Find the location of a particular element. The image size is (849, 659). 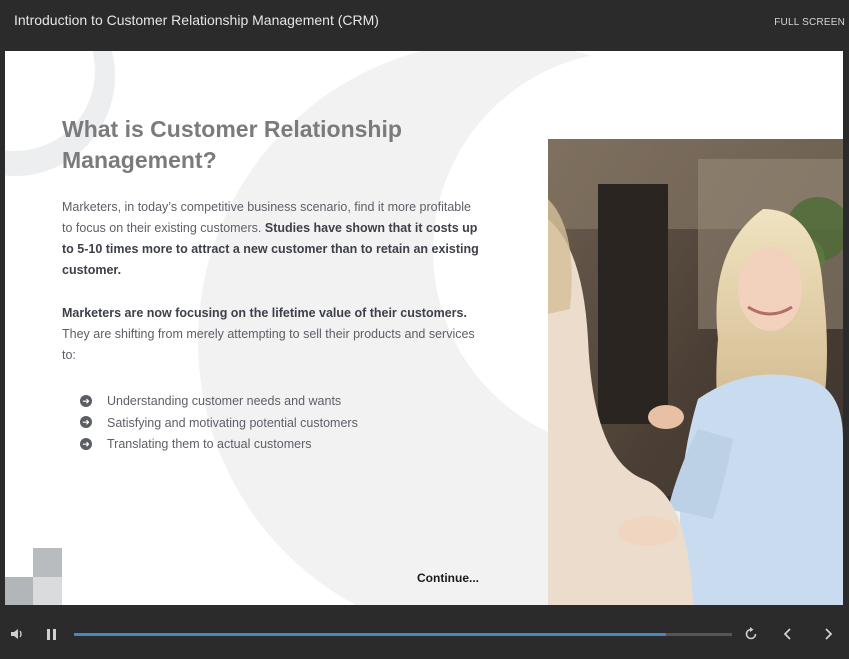

fullscreen-button: FULL SCREEN is located at coordinates (809, 22).